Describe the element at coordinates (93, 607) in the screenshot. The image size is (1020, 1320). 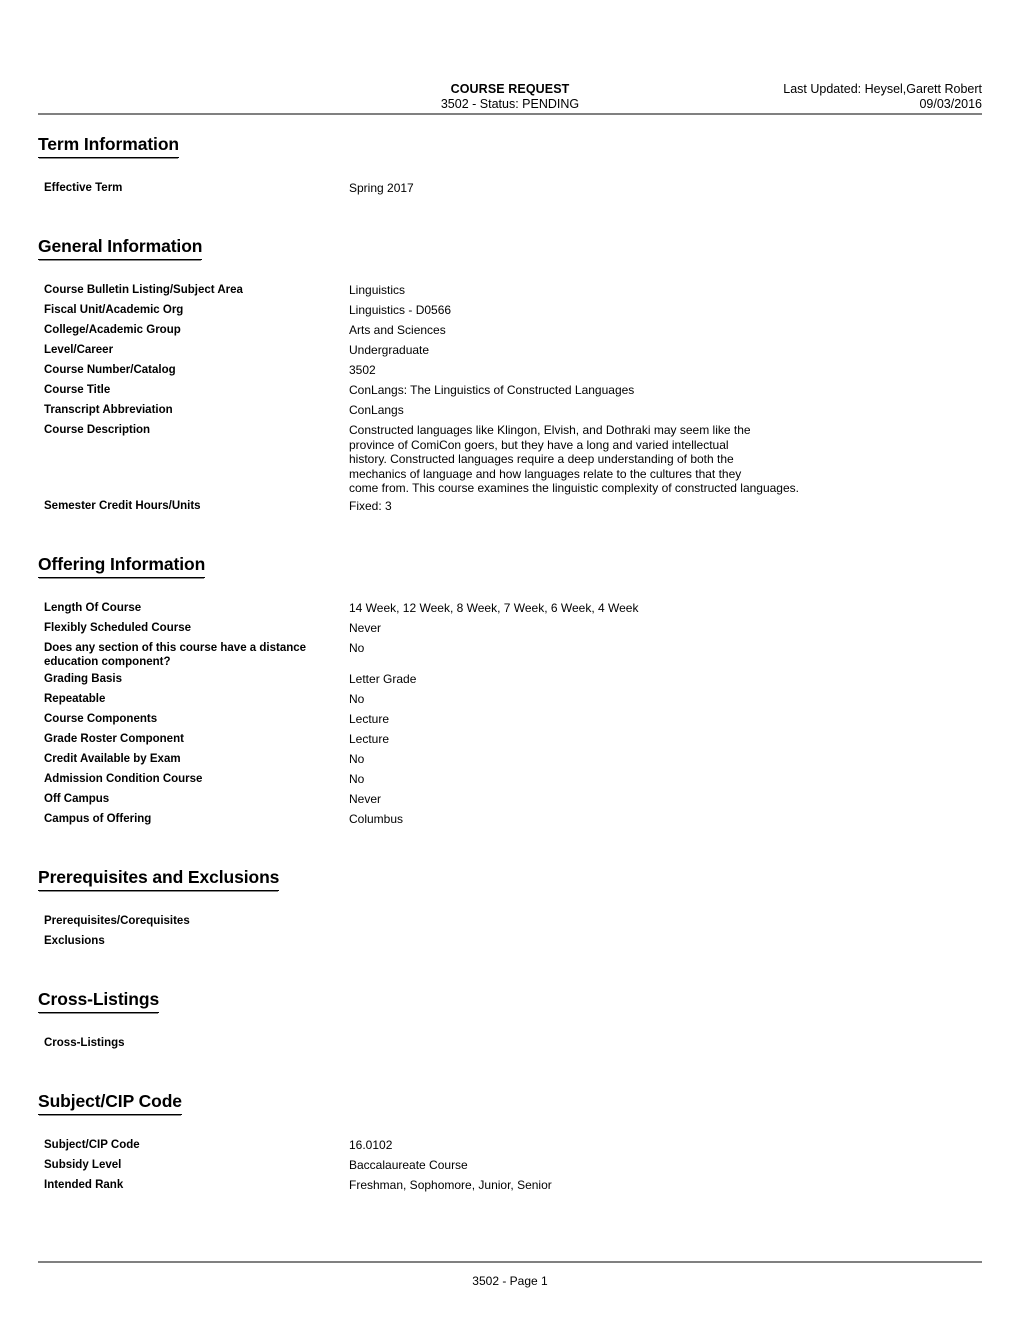
I see `field-label: Length Of Course` at that location.